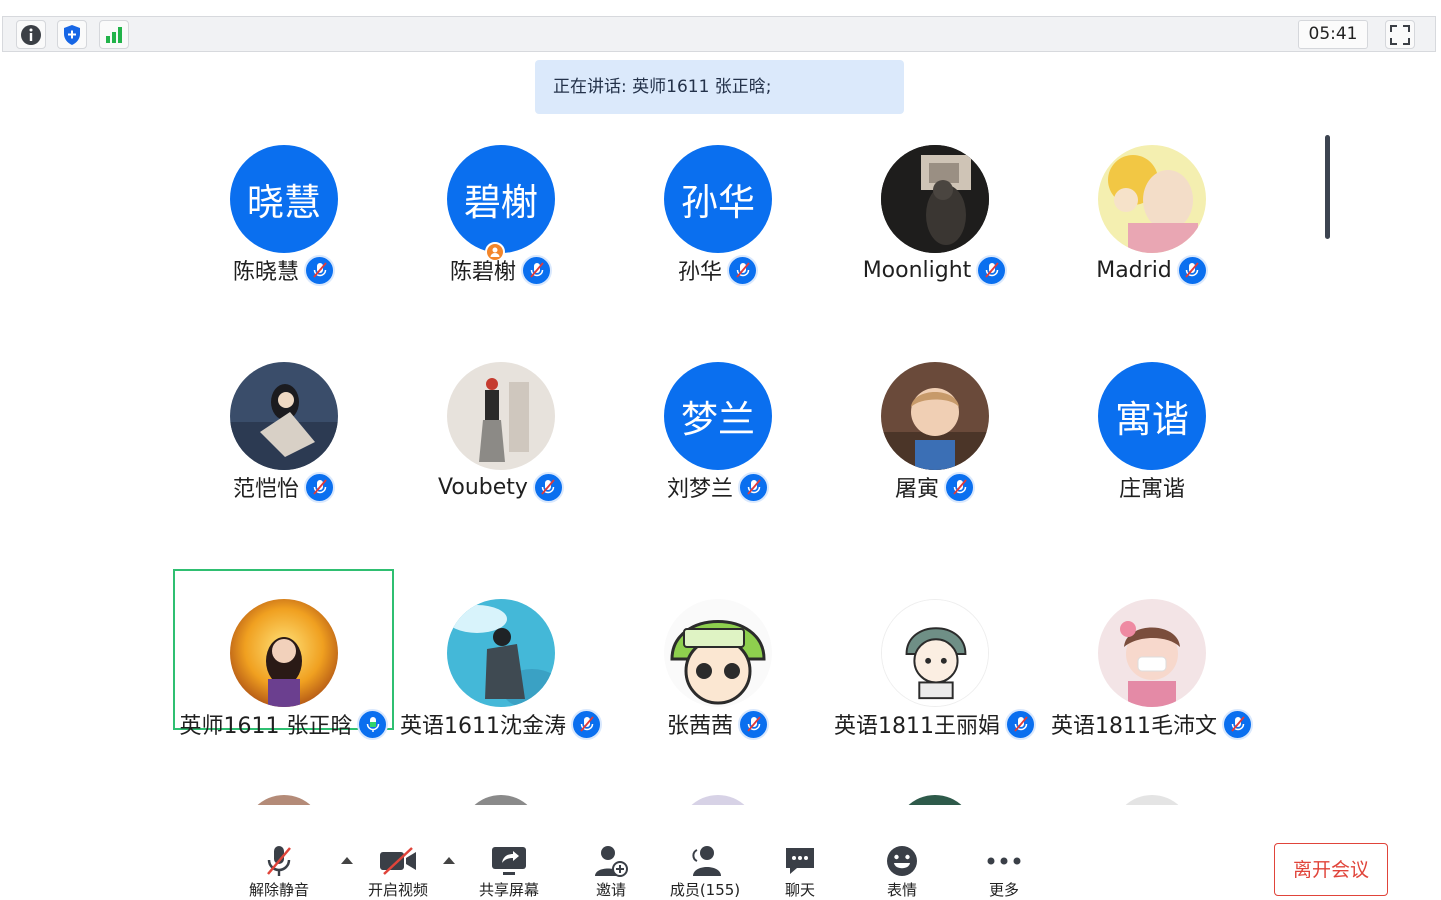 The width and height of the screenshot is (1441, 900). I want to click on emoji-icon, so click(902, 861).